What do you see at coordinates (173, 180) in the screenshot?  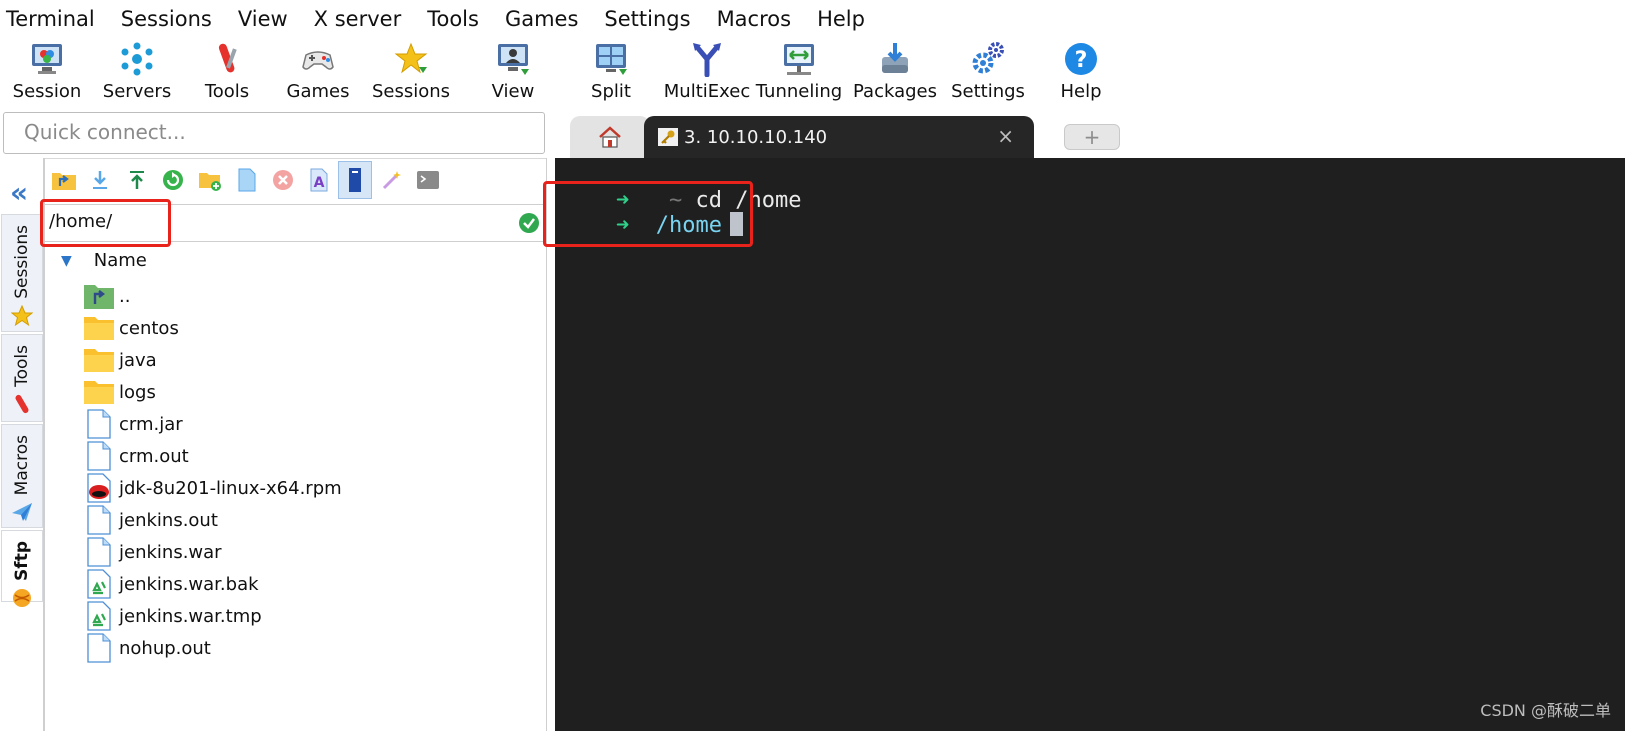 I see `refresh-button` at bounding box center [173, 180].